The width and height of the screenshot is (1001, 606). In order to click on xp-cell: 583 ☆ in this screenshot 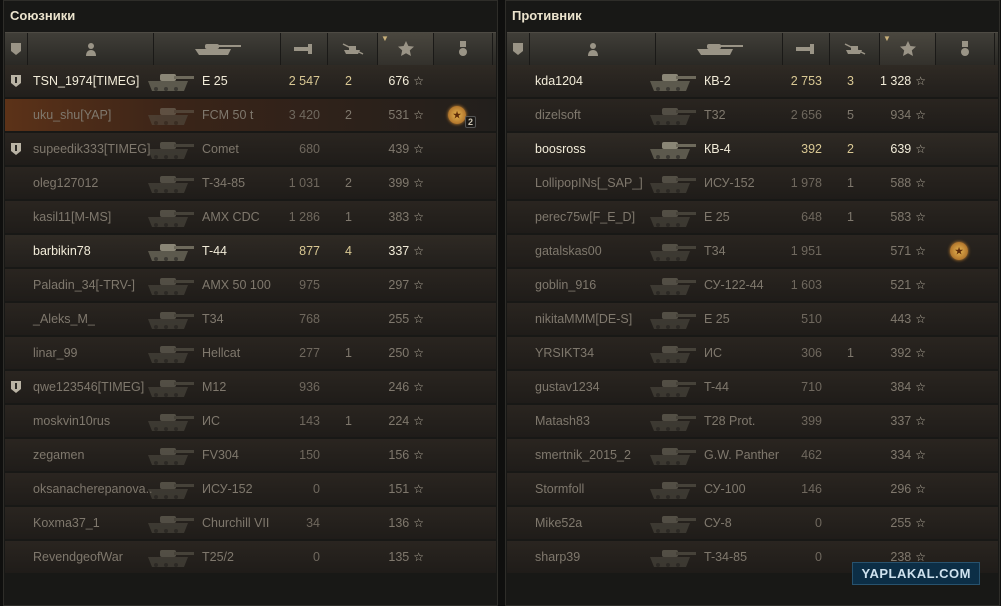, I will do `click(902, 217)`.